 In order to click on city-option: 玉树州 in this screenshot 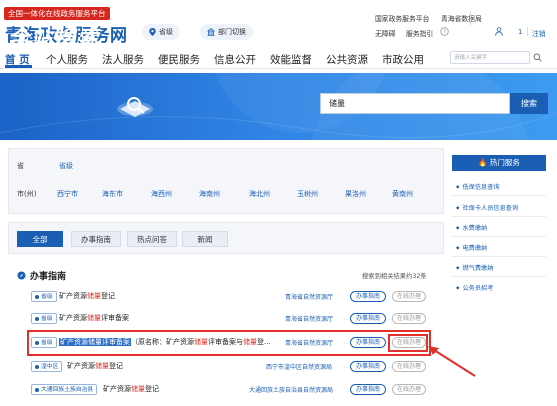, I will do `click(307, 194)`.